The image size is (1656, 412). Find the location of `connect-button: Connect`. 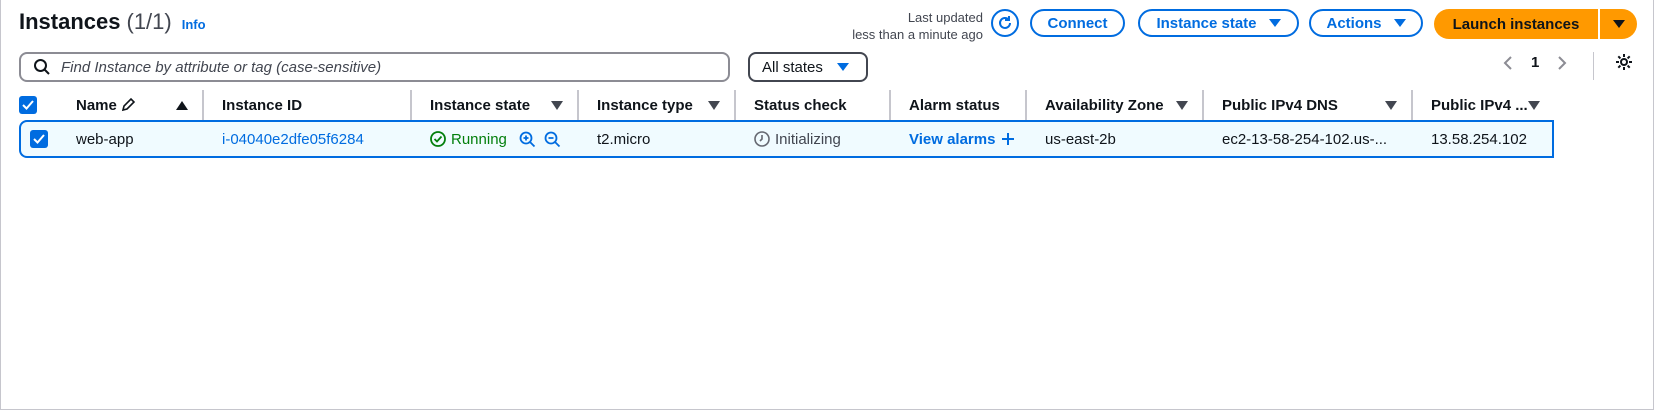

connect-button: Connect is located at coordinates (1077, 23).